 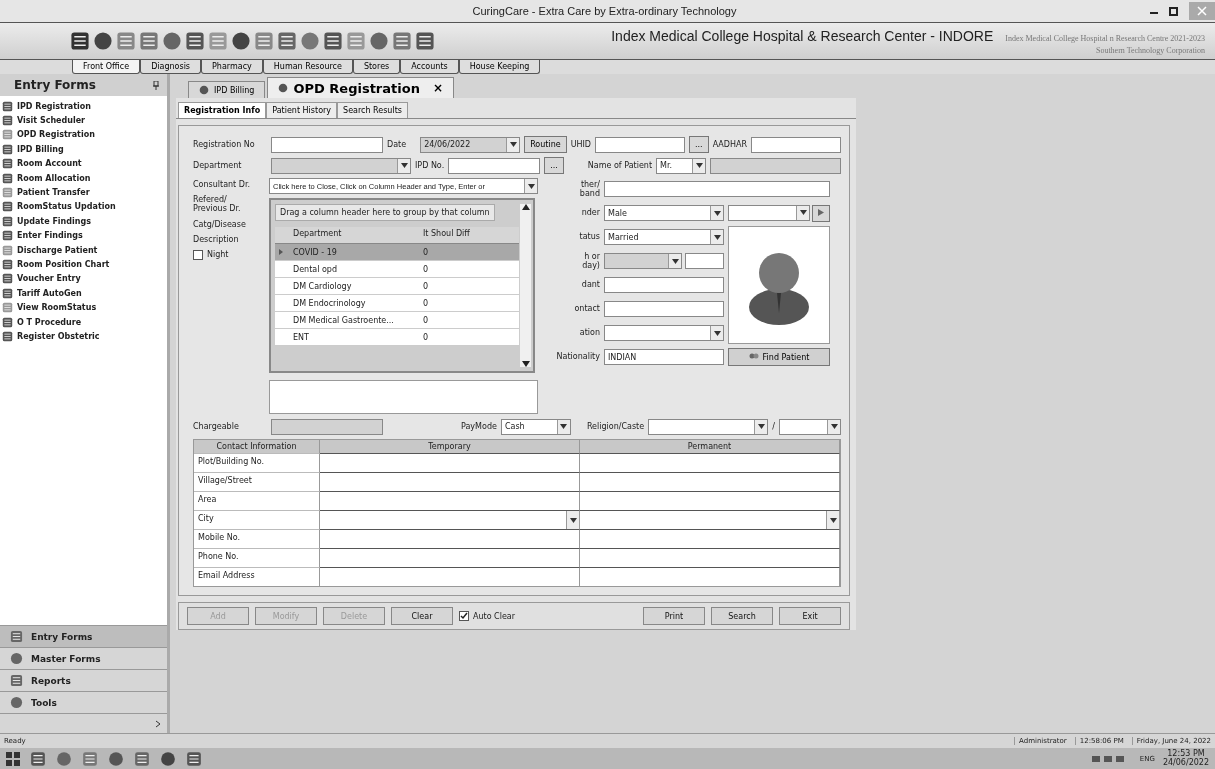 I want to click on chevron-icon, so click(x=158, y=723).